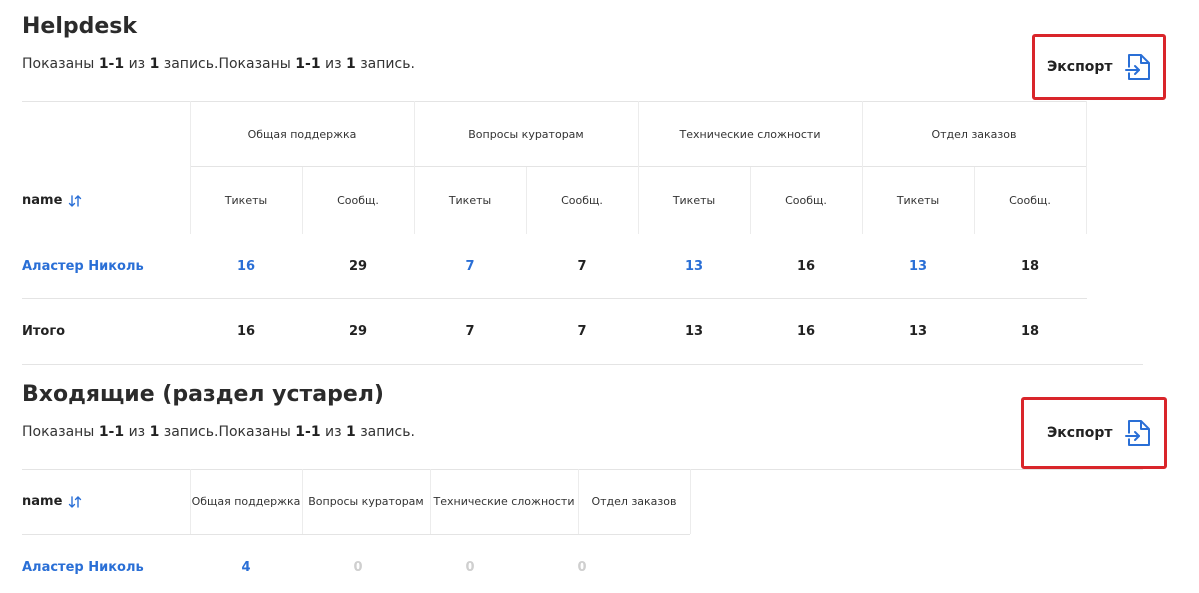 This screenshot has height=593, width=1199. What do you see at coordinates (1030, 266) in the screenshot?
I see `messages-value: 18` at bounding box center [1030, 266].